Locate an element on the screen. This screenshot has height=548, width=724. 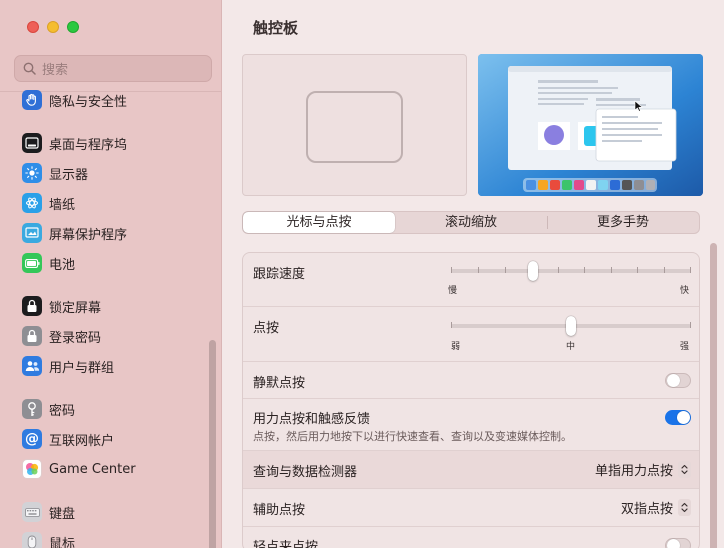
search-icon is located at coordinates (29, 68).